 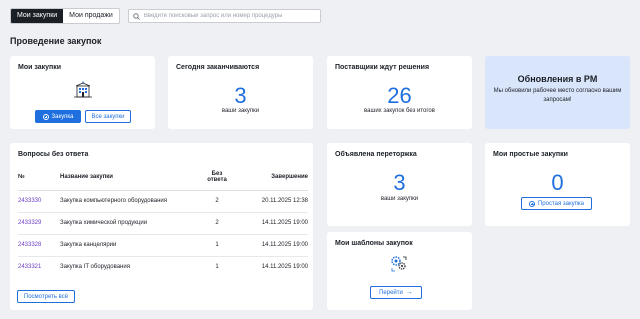 What do you see at coordinates (37, 16) in the screenshot?
I see `tab-my-purchases: Мои закупки` at bounding box center [37, 16].